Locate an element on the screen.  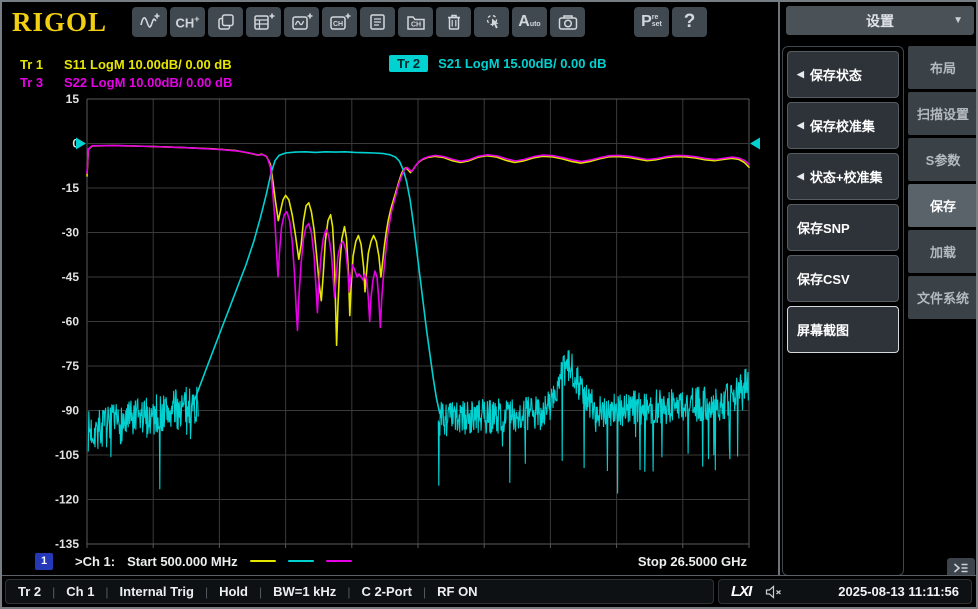
svg-text: -135 is located at coordinates (67, 544).